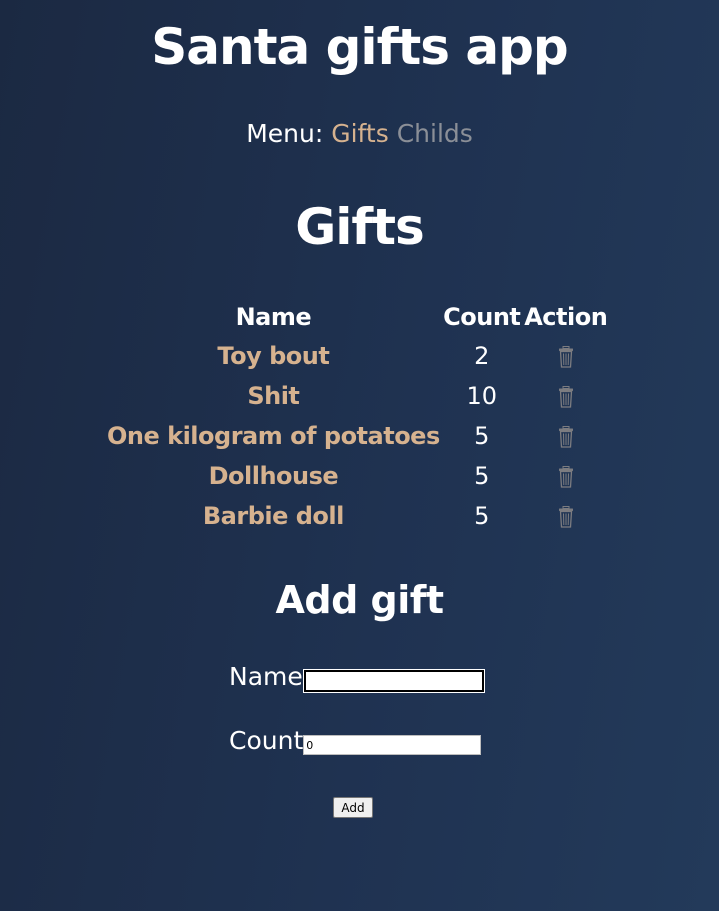 This screenshot has width=719, height=911. I want to click on app-title: Santa gifts app, so click(359, 47).